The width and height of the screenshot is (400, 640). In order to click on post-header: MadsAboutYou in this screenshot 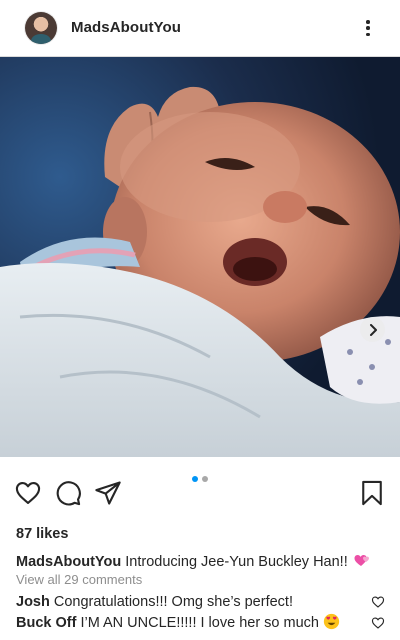, I will do `click(200, 28)`.